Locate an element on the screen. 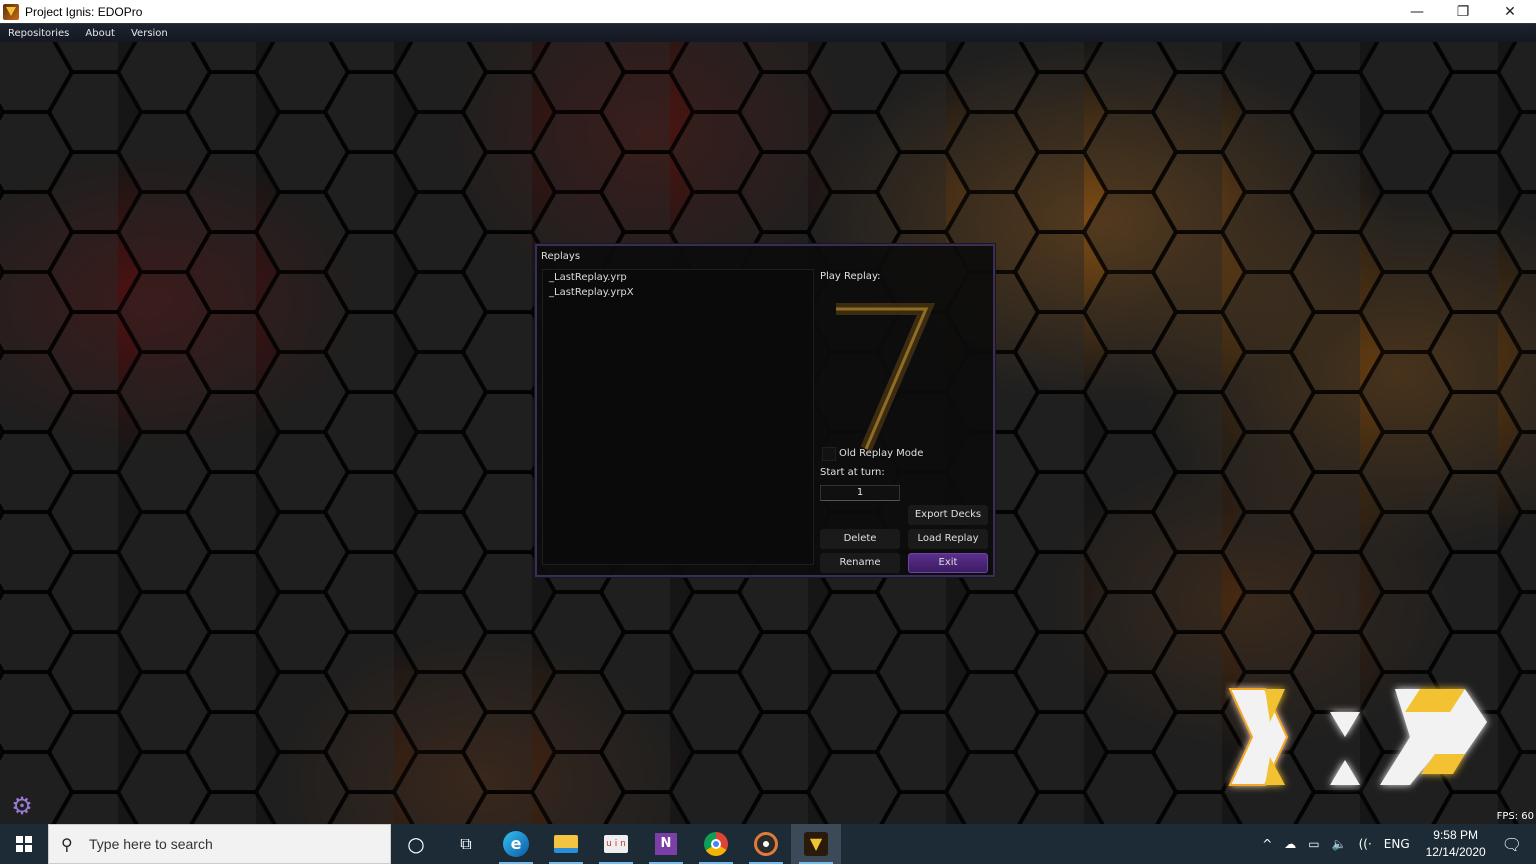 The height and width of the screenshot is (864, 1536). minimize-button: — is located at coordinates (1417, 11).